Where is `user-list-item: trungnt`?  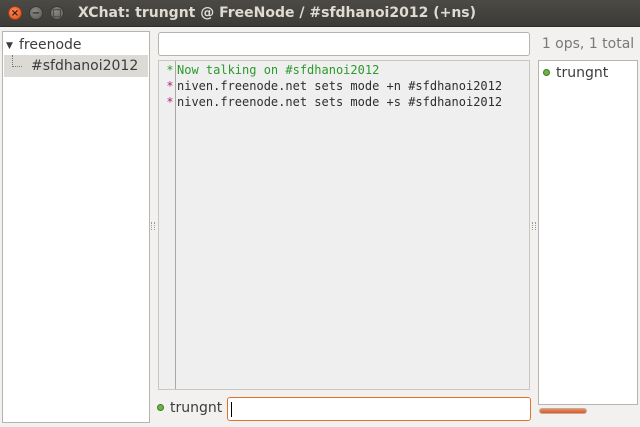
user-list-item: trungnt is located at coordinates (575, 73).